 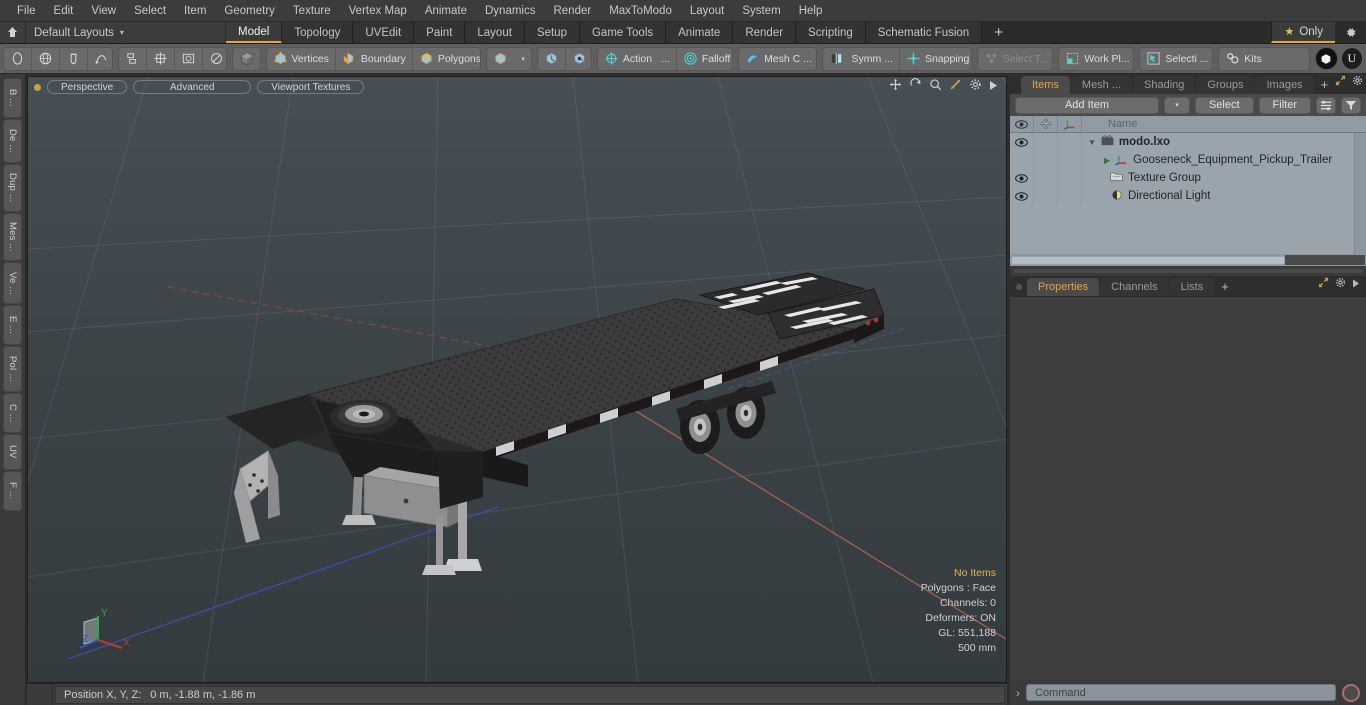 I want to click on unreal-badge-icon: U, so click(x=1352, y=58).